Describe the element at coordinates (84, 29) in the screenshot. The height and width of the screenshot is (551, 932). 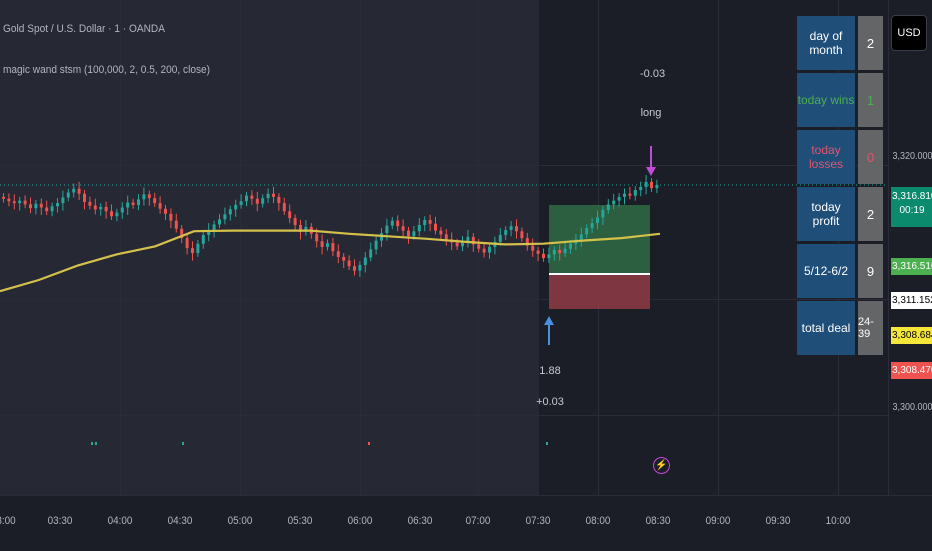
I see `symbol-title: Gold Spot / U.S. Dollar · 1 · OANDA` at that location.